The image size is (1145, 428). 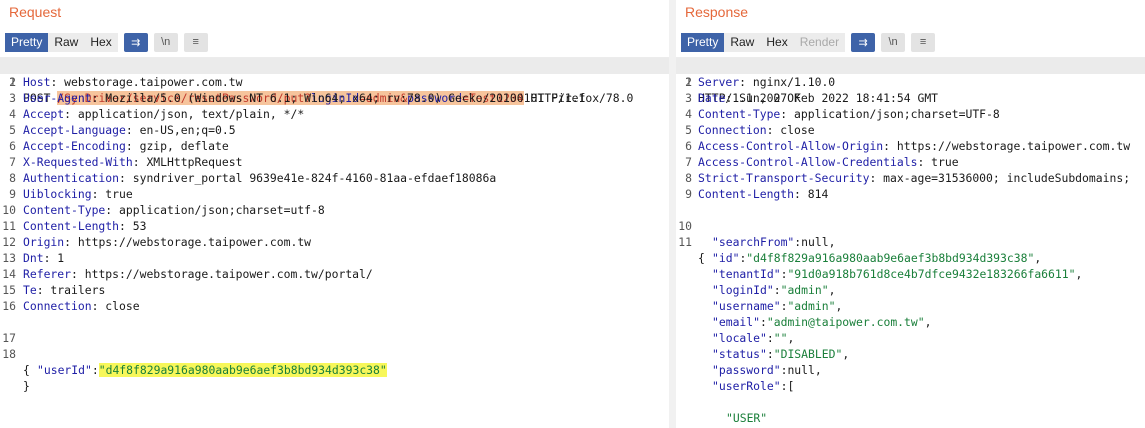 I want to click on line-number: 5, so click(x=12, y=130).